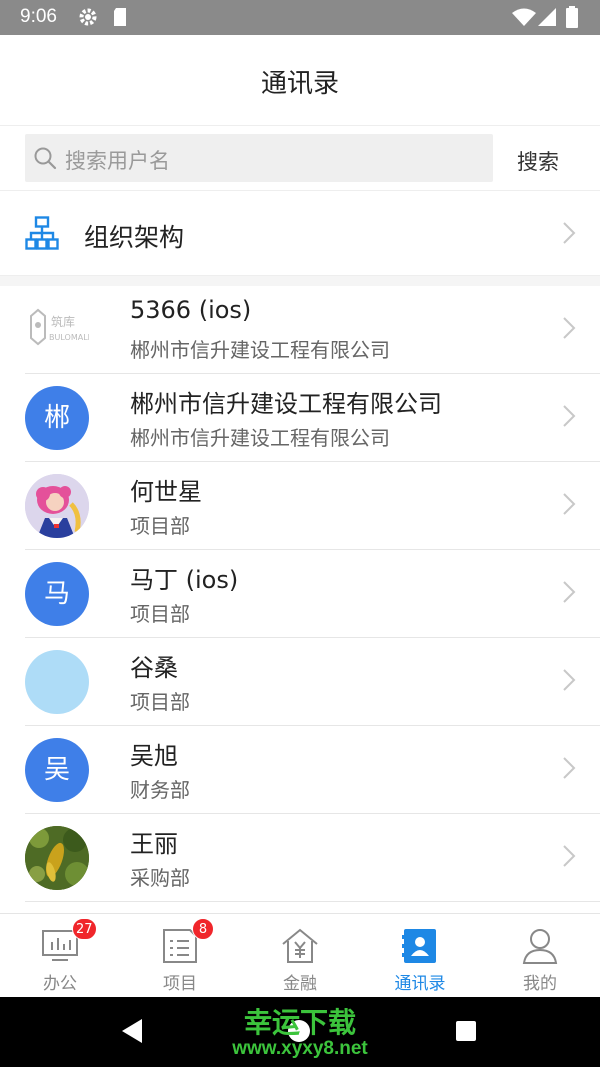 The image size is (600, 1067). What do you see at coordinates (84, 929) in the screenshot?
I see `badge-count: 27` at bounding box center [84, 929].